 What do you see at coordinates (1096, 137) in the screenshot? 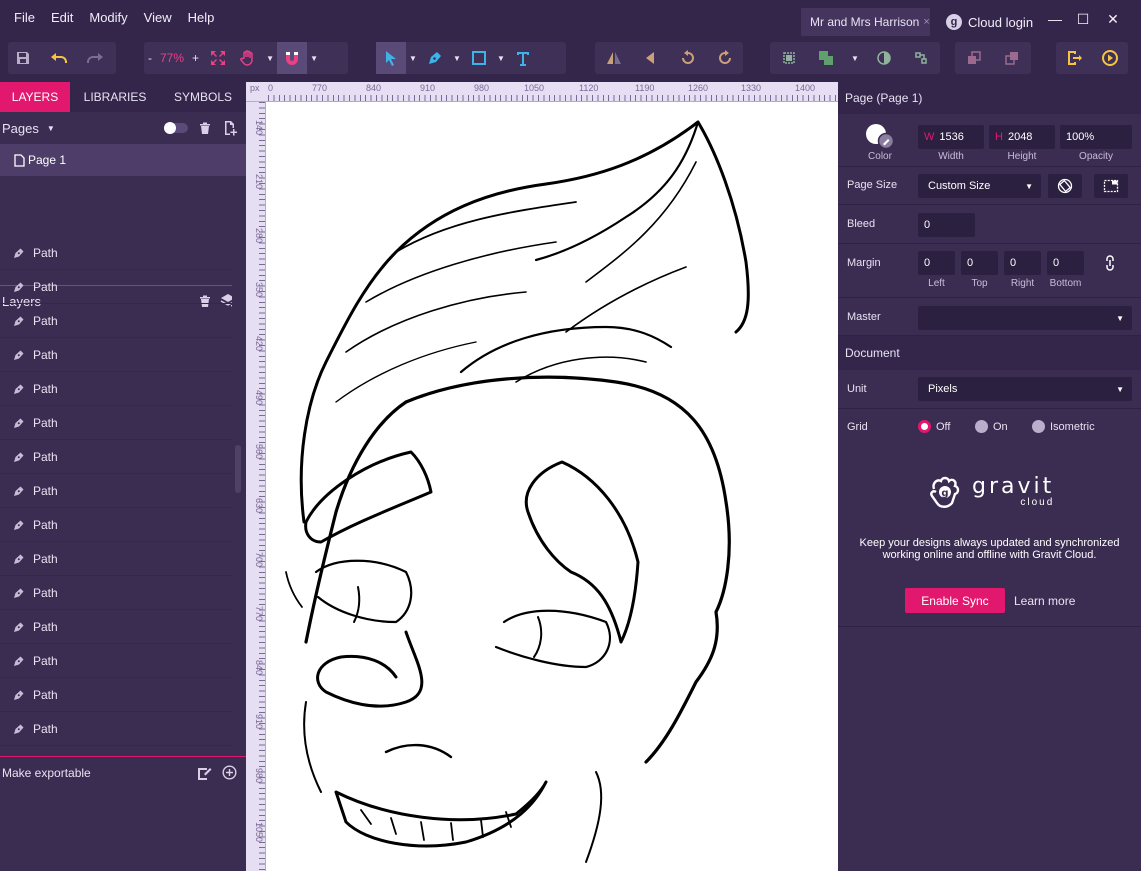
I see `opacity-field: 100%` at bounding box center [1096, 137].